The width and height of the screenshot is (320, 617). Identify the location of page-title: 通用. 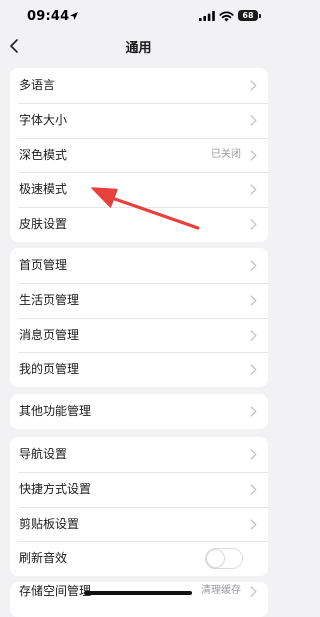
(138, 48).